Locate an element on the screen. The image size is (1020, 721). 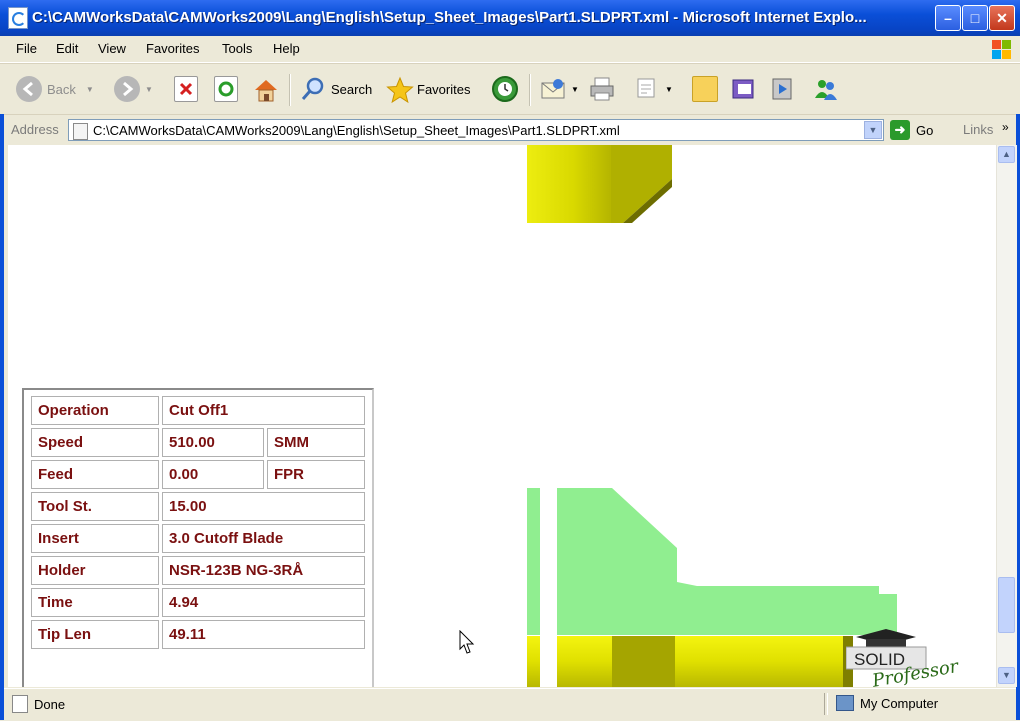
media-button is located at coordinates (785, 89).